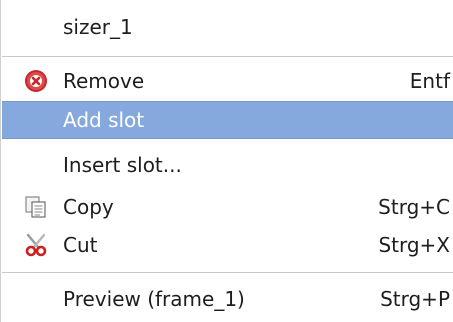 This screenshot has height=322, width=453. What do you see at coordinates (36, 207) in the screenshot?
I see `copy-icon` at bounding box center [36, 207].